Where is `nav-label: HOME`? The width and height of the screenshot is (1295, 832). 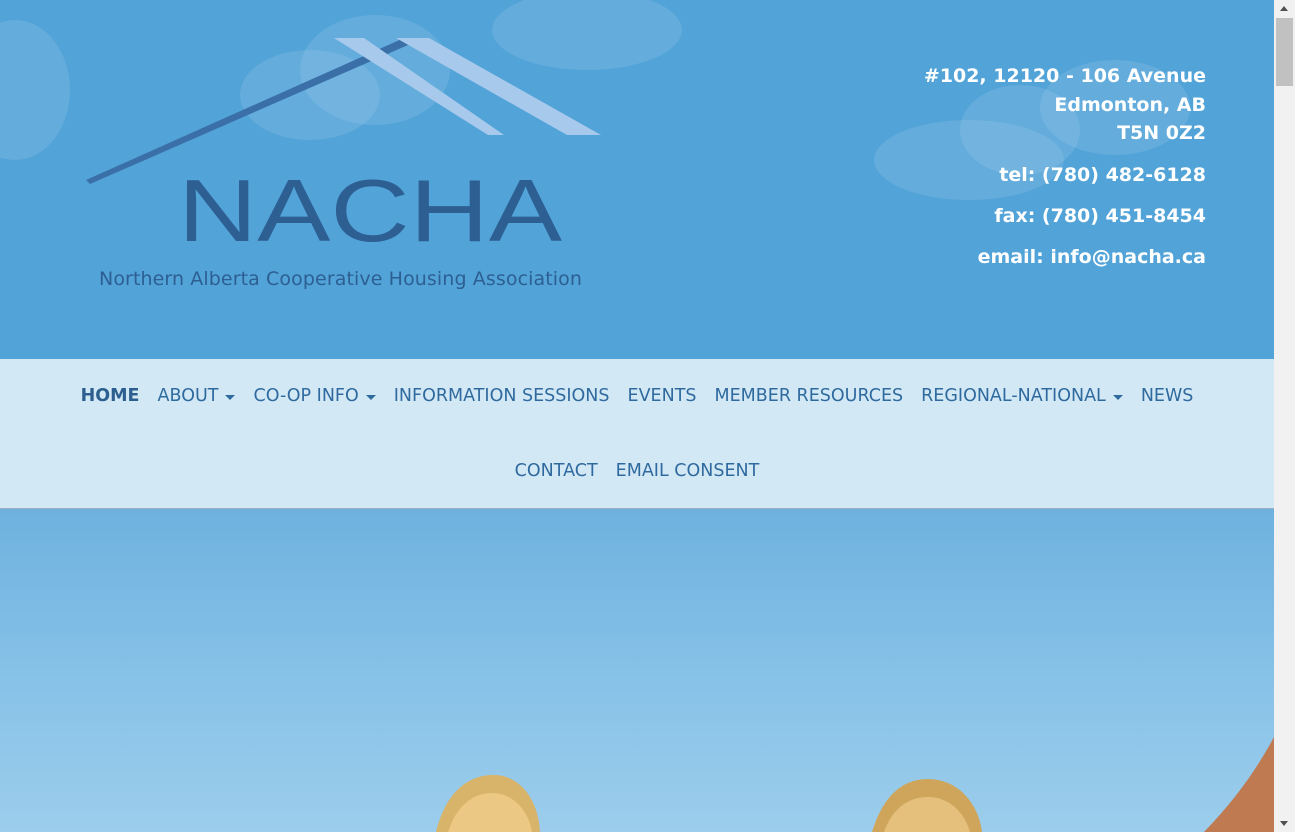
nav-label: HOME is located at coordinates (110, 396).